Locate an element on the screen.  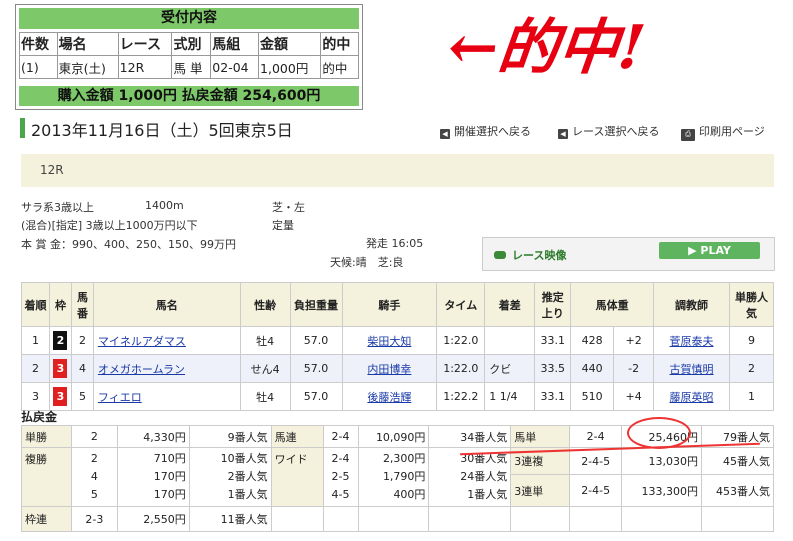
receipt-cell: 東京(土) is located at coordinates (87, 67).